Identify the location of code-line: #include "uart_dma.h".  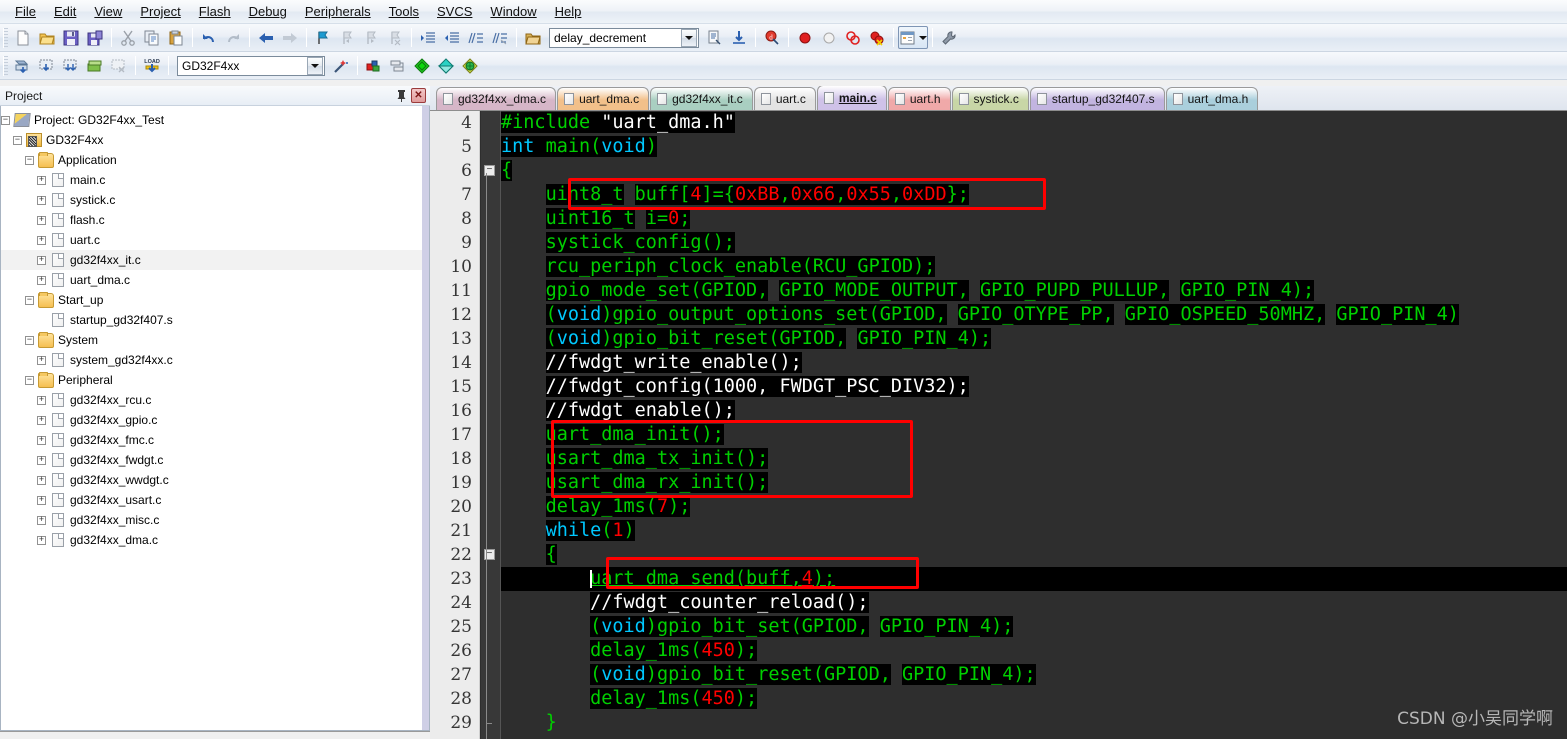
(1034, 123).